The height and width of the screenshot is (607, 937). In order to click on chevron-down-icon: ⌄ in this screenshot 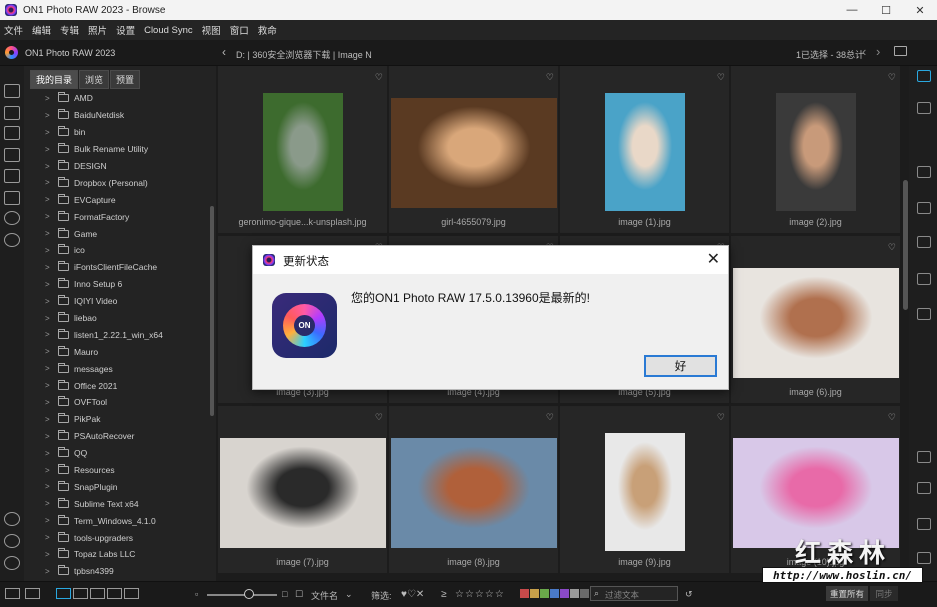, I will do `click(349, 594)`.